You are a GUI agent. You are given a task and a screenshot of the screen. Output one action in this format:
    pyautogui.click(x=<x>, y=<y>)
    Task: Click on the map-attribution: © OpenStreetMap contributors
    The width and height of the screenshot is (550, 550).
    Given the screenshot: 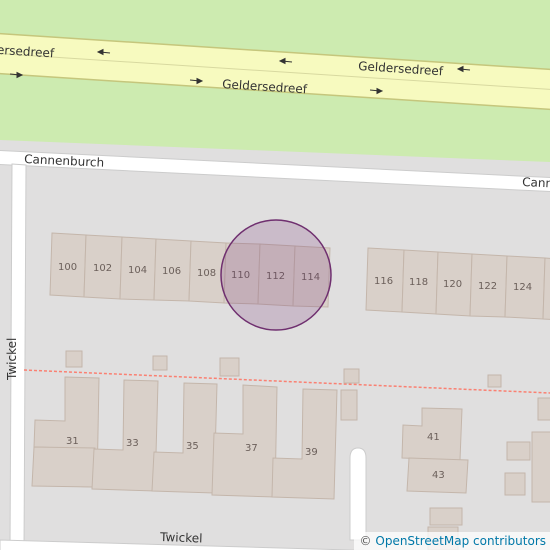 What is the action you would take?
    pyautogui.click(x=451, y=541)
    